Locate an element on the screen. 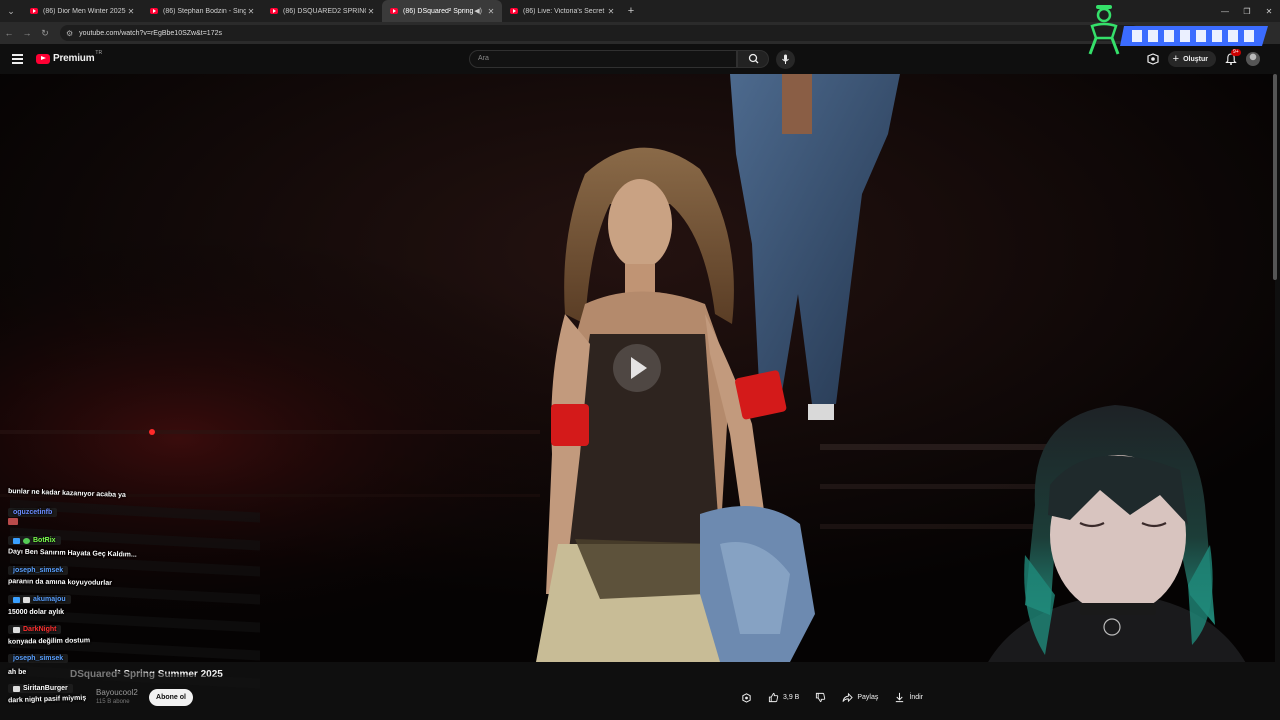 This screenshot has height=720, width=1280. browser-tab: (86) Dior Men Winter 2025-2026 ✕ is located at coordinates (82, 11).